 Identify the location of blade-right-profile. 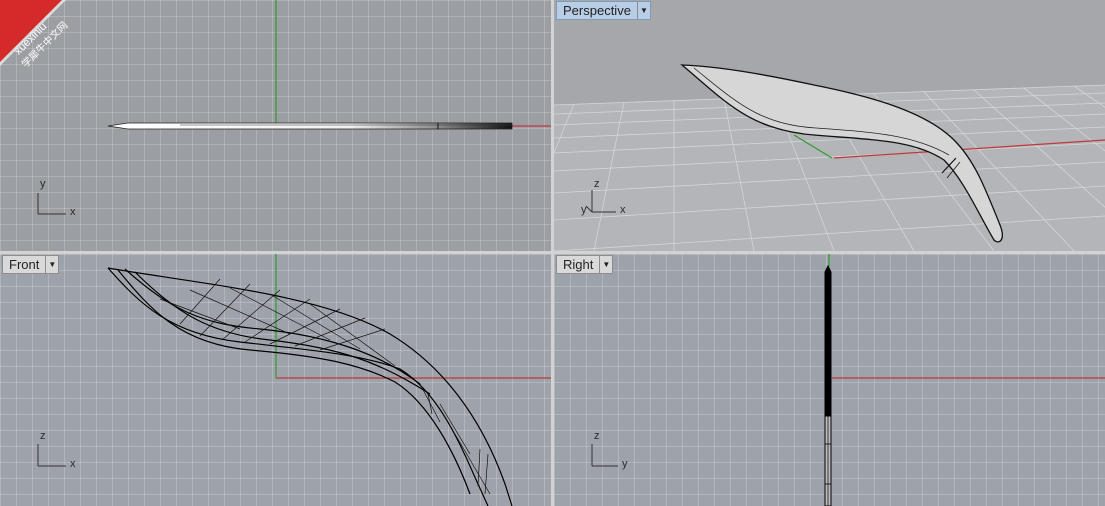
(828, 340).